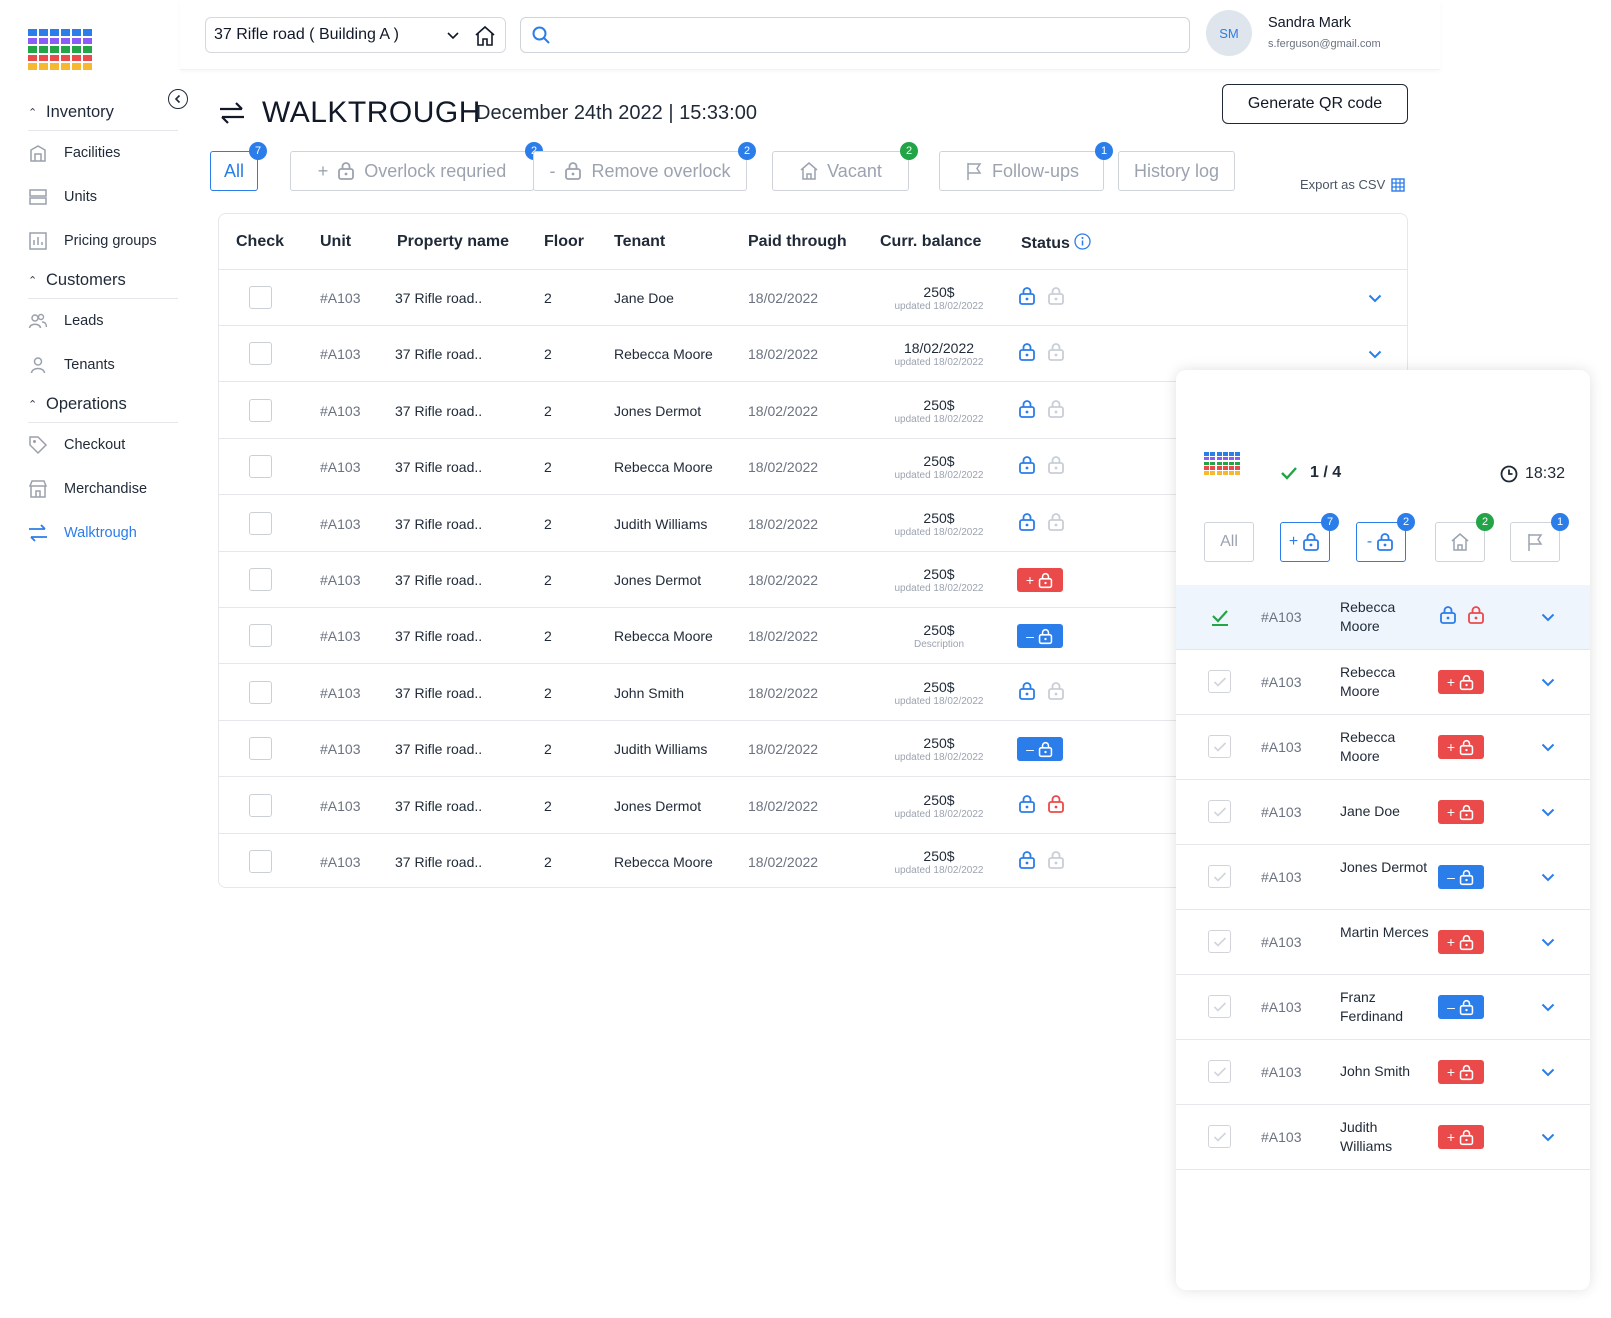  What do you see at coordinates (103, 241) in the screenshot?
I see `sidebar-item-pricing-groups: Pricing groups` at bounding box center [103, 241].